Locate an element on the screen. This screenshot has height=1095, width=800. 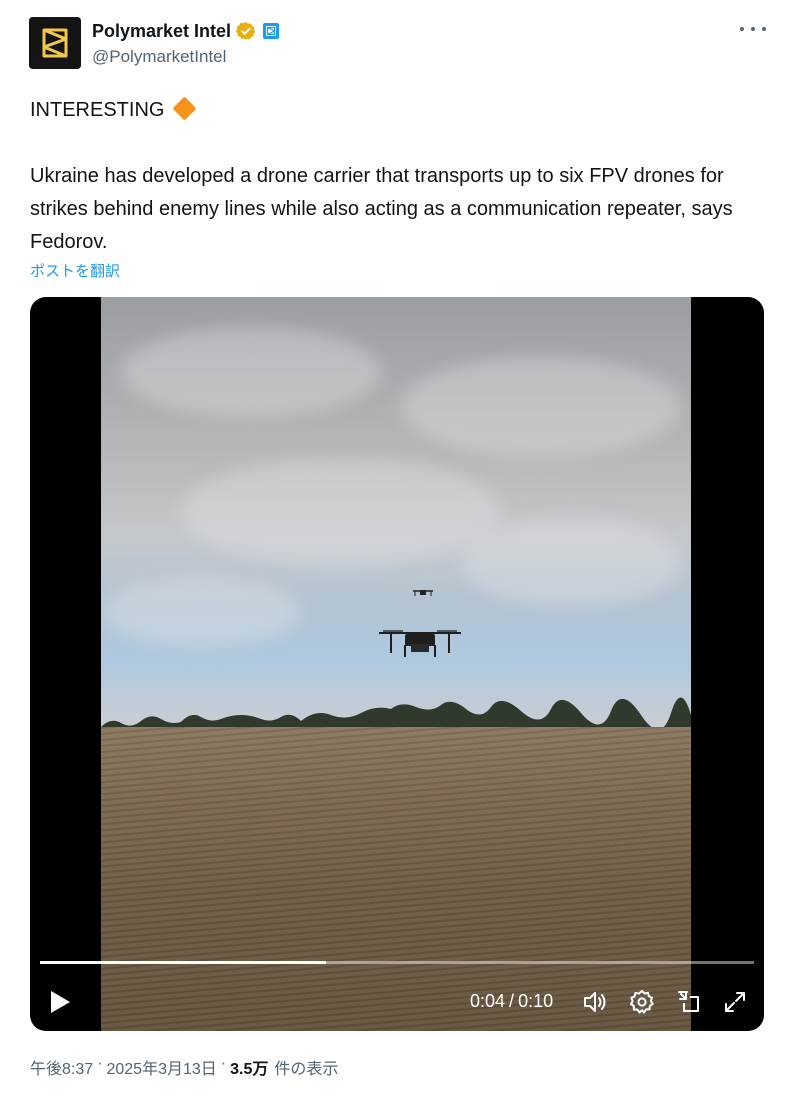
picture-in-picture-icon is located at coordinates (689, 1002).